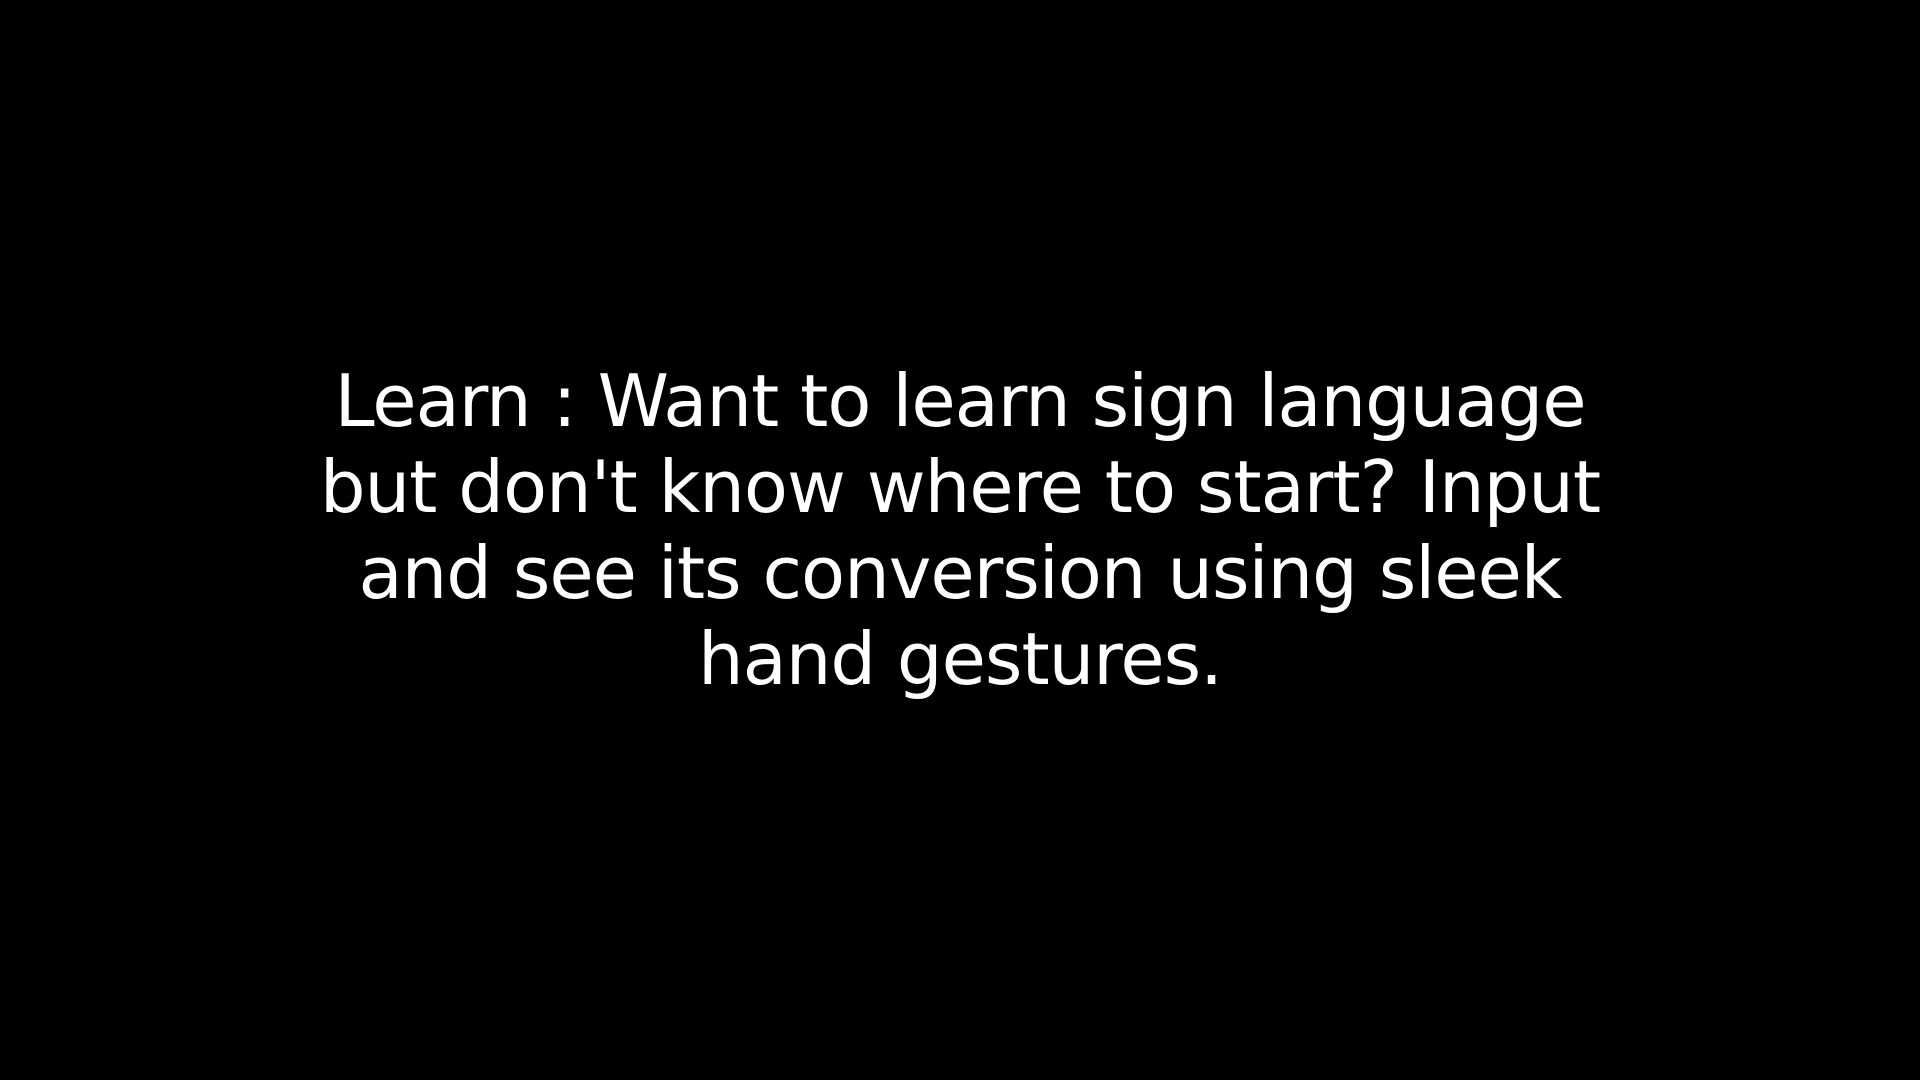  I want to click on caption-line-2: but don't know where to start? Input, so click(960, 487).